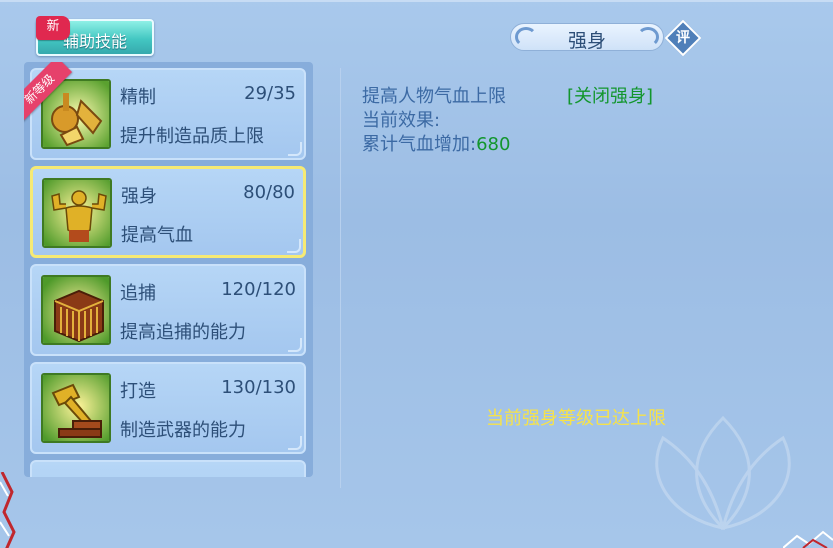  What do you see at coordinates (168, 212) in the screenshot?
I see `skill-card-qiangshen: 强身 80/80 提高气血` at bounding box center [168, 212].